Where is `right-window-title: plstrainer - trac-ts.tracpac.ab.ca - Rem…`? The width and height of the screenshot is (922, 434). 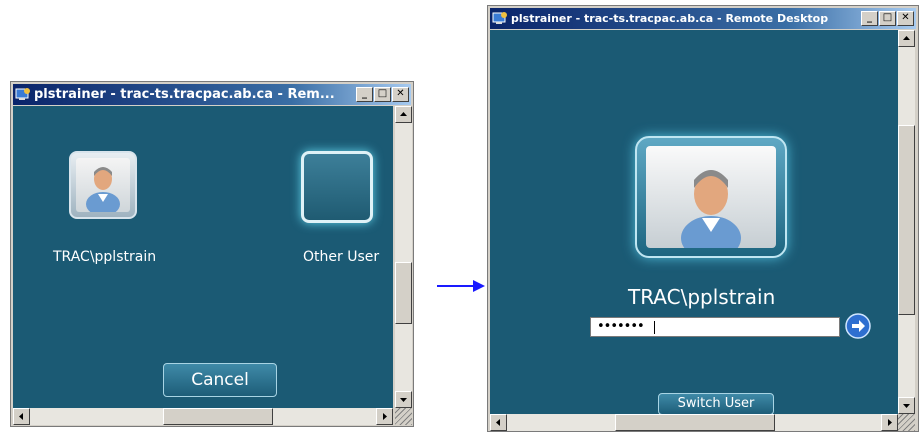
right-window-title: plstrainer - trac-ts.tracpac.ab.ca - Rem… is located at coordinates (670, 18).